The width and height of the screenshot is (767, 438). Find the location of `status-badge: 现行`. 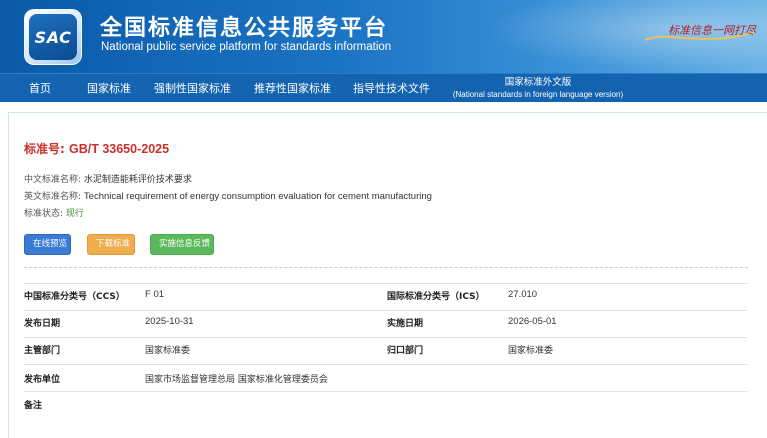

status-badge: 现行 is located at coordinates (74, 214).